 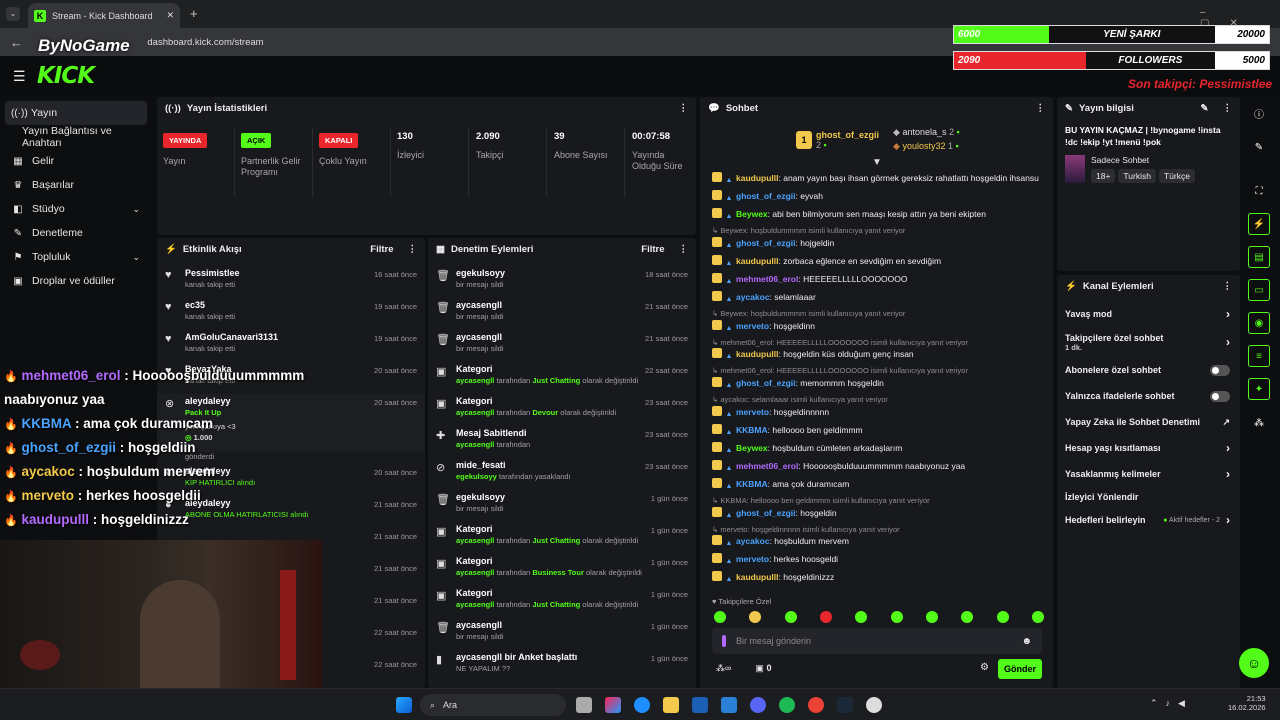 I want to click on stream-category: Sadece Sohbet, so click(x=1144, y=160).